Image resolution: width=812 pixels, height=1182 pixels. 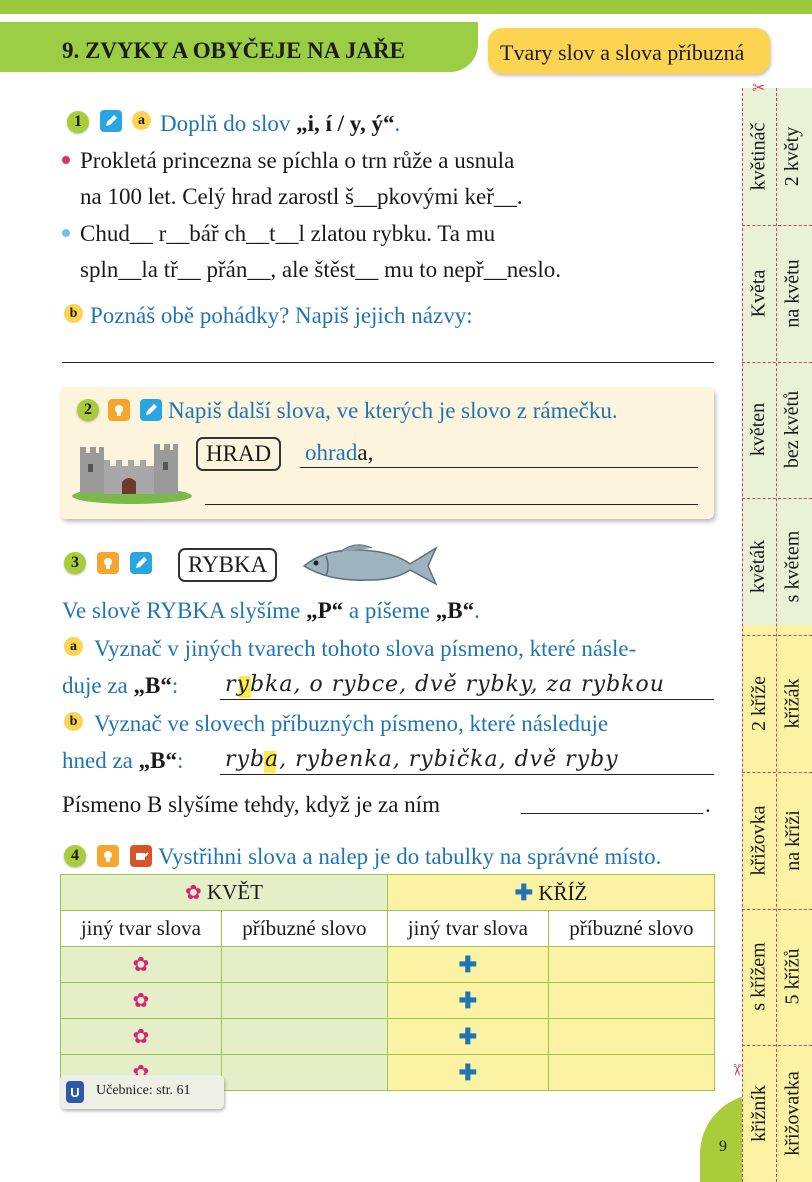 What do you see at coordinates (143, 1090) in the screenshot?
I see `textbook-ref: Učebnice: str. 61` at bounding box center [143, 1090].